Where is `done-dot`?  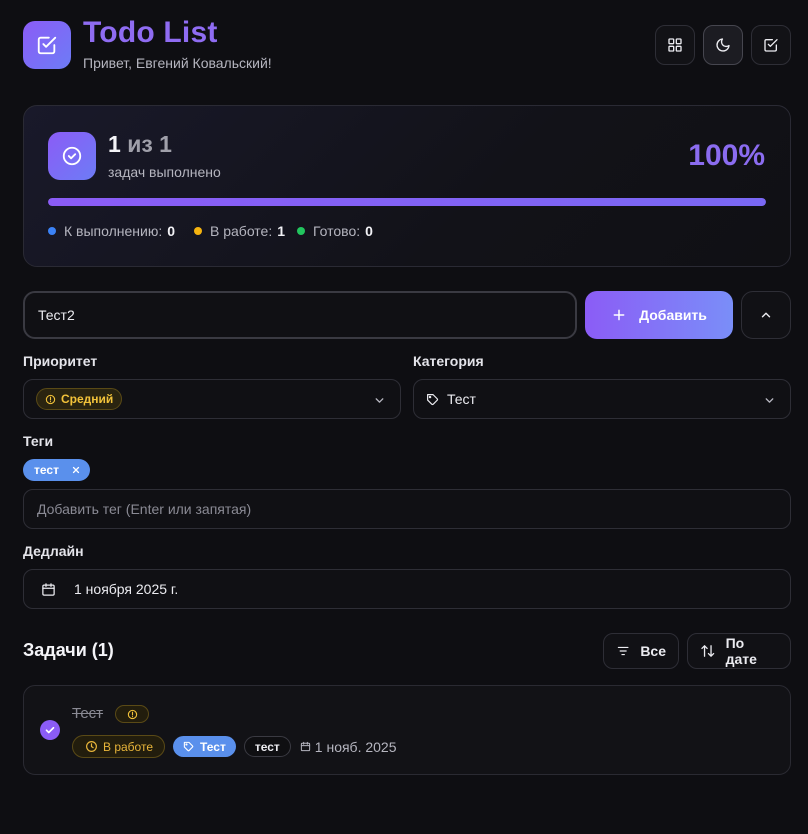 done-dot is located at coordinates (301, 231).